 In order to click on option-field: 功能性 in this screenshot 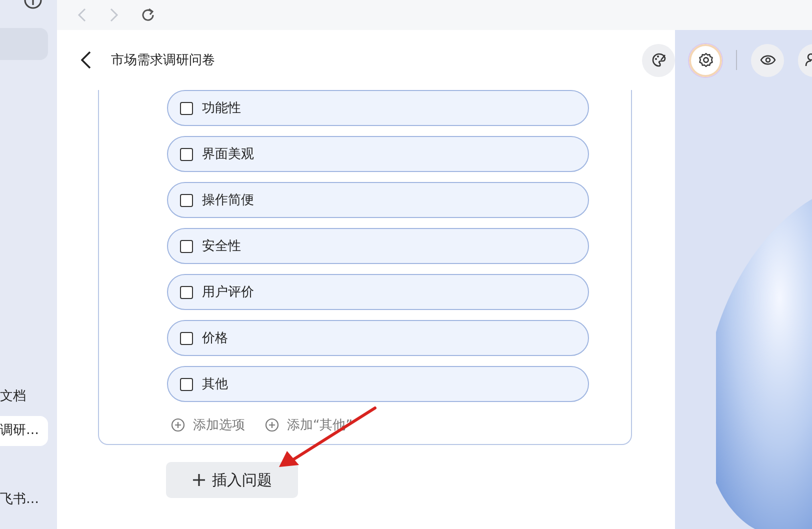, I will do `click(378, 108)`.